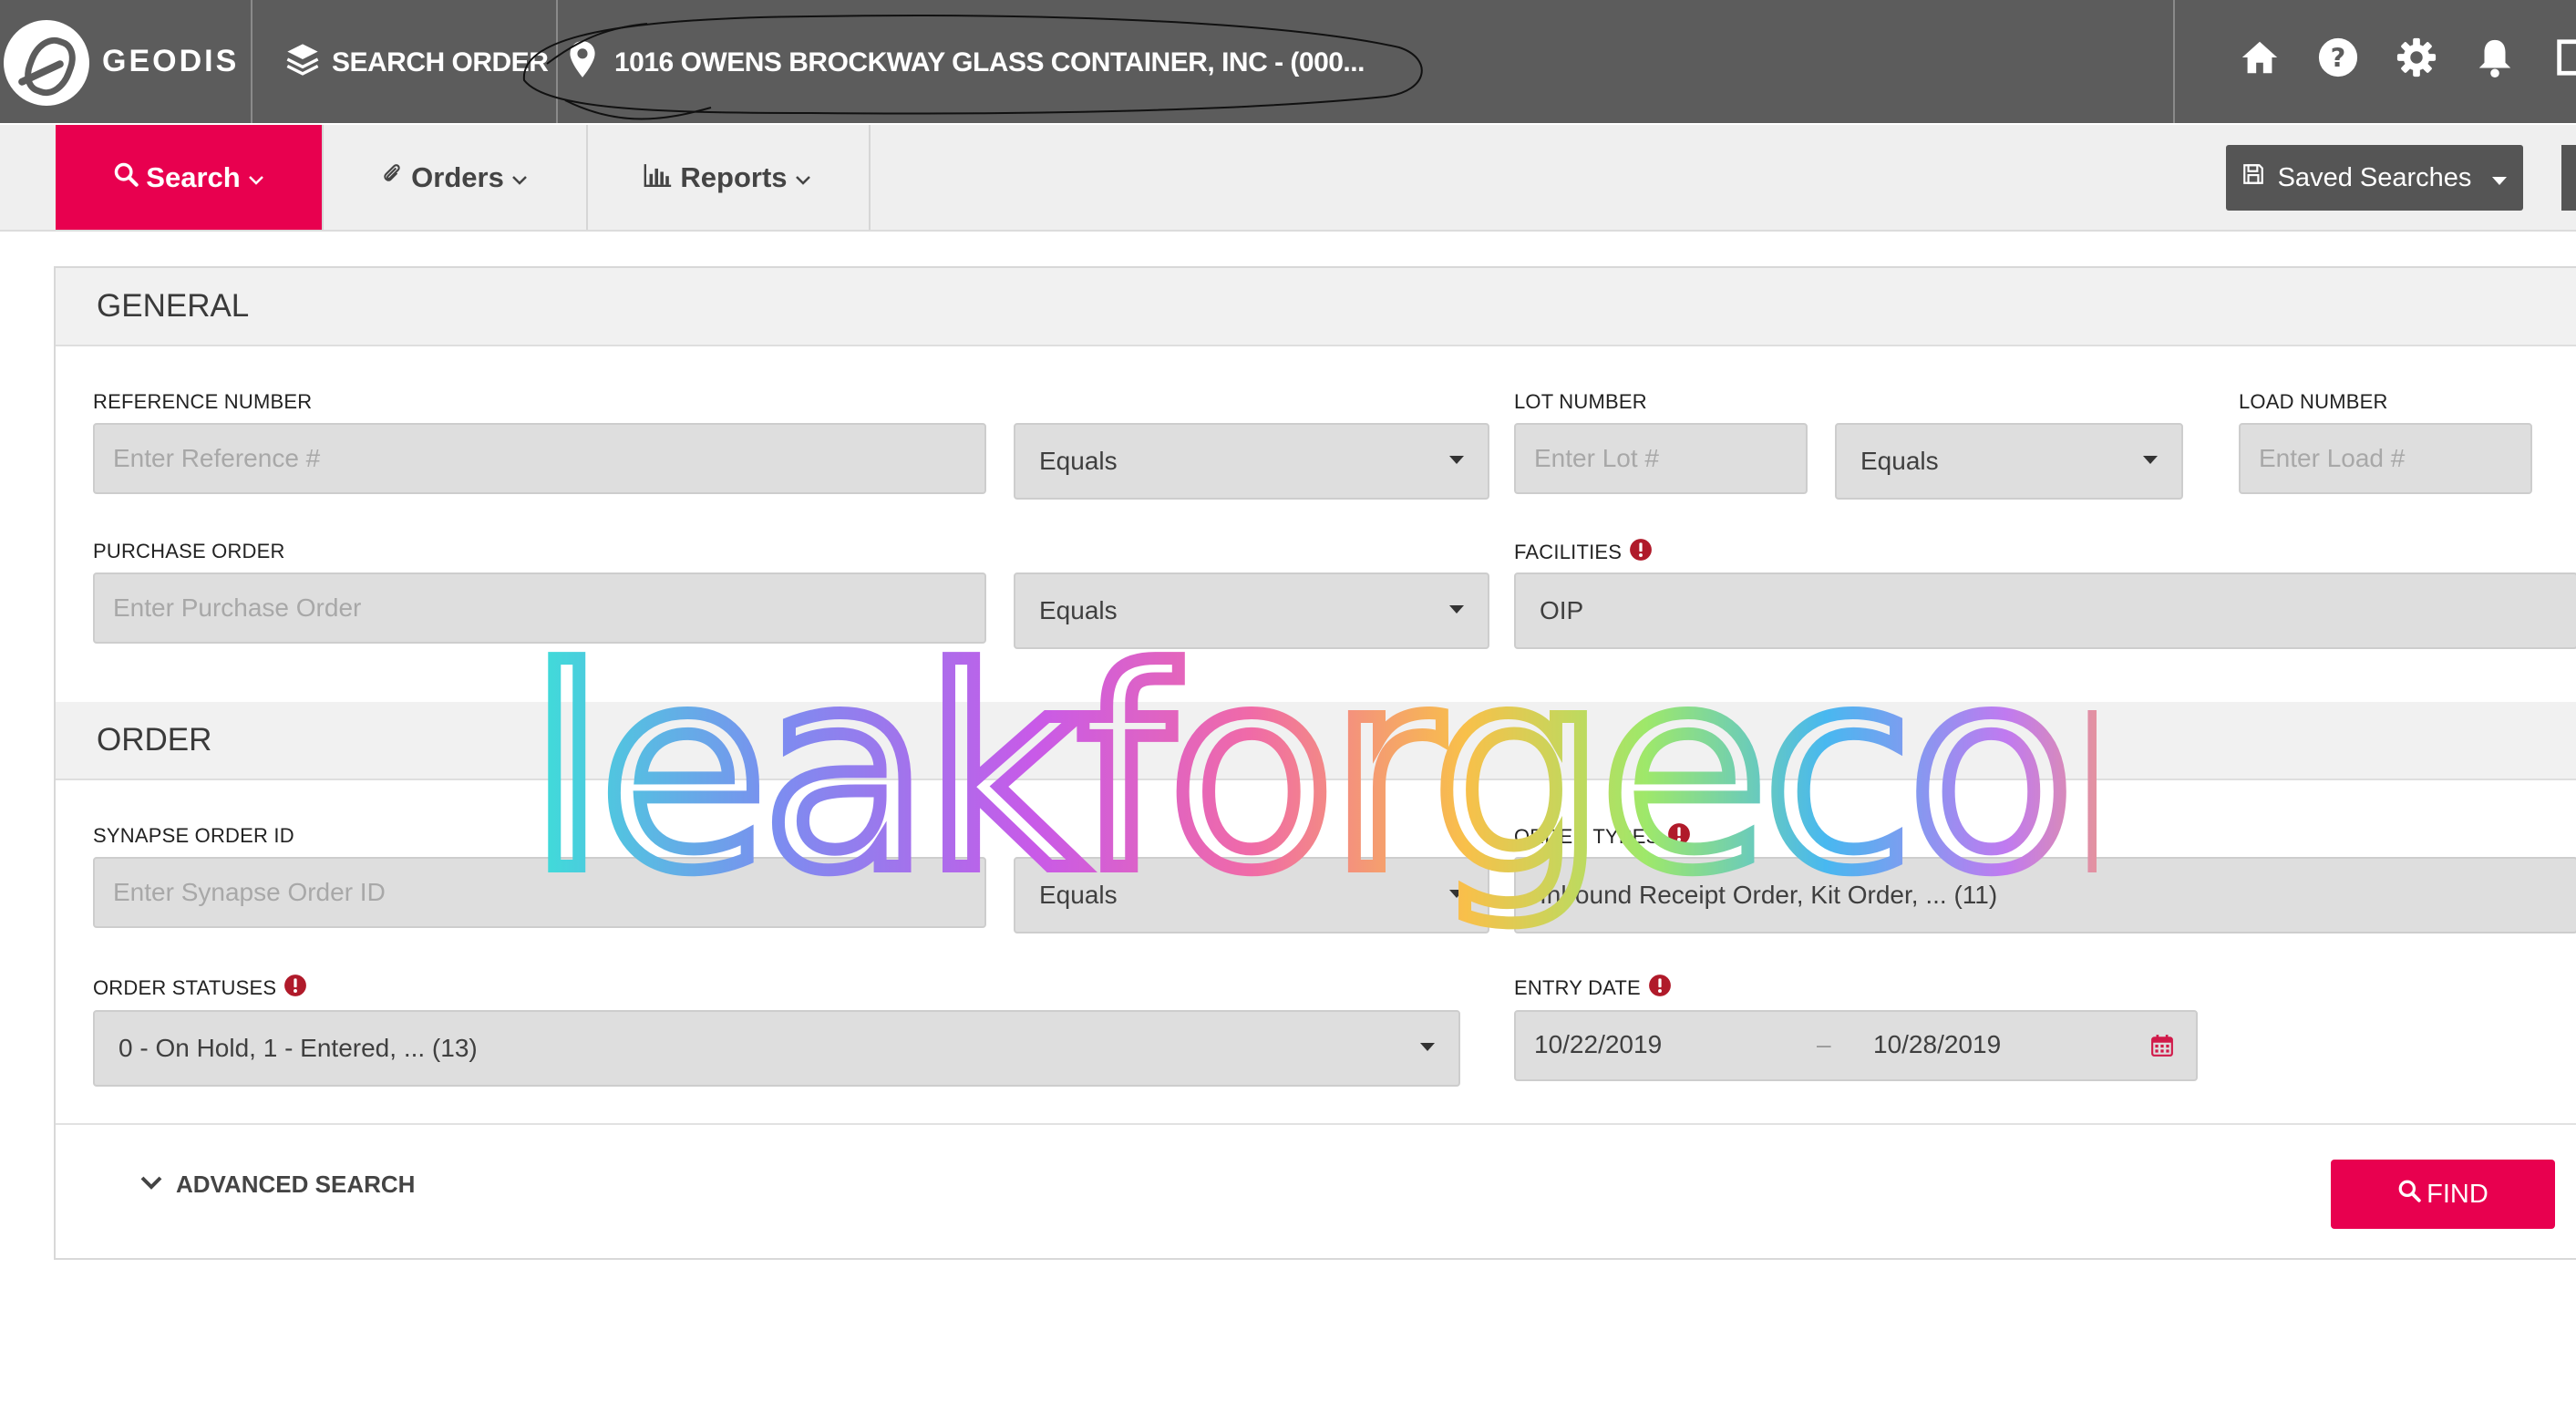 The height and width of the screenshot is (1413, 2576). I want to click on tab-reports-label: Reports, so click(734, 176).